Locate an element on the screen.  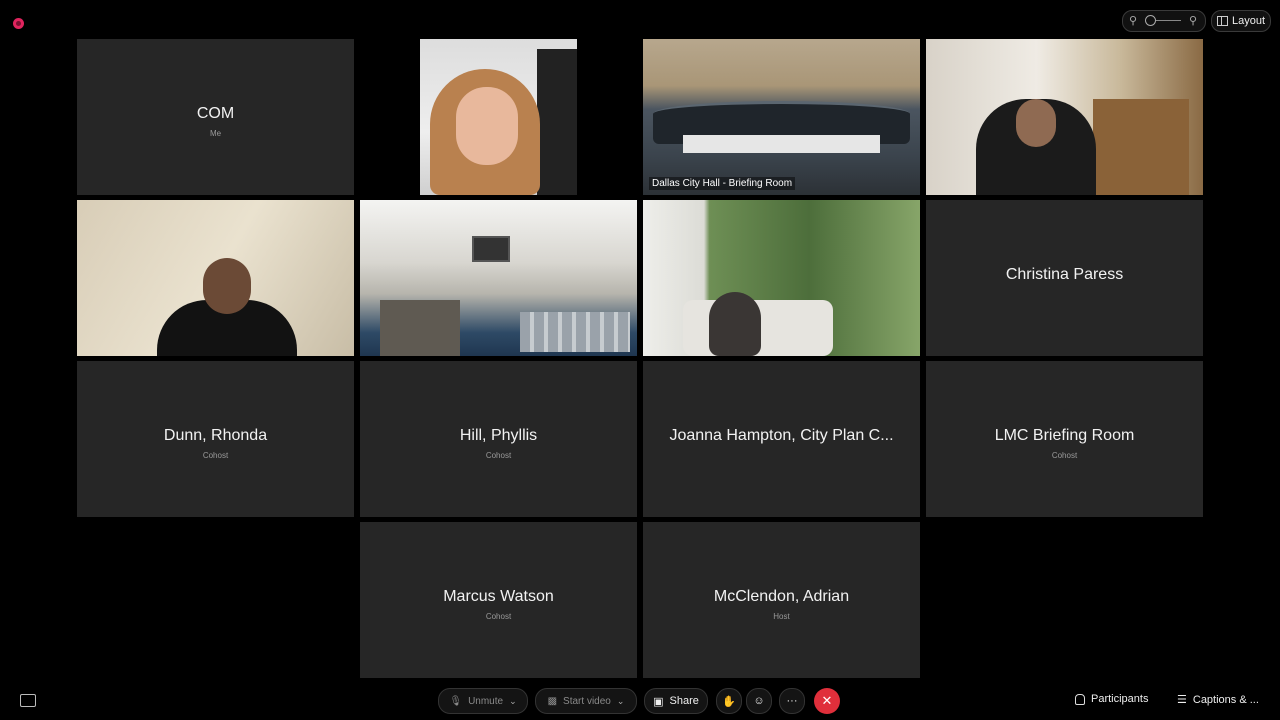
close-icon: ✕ is located at coordinates (827, 700).